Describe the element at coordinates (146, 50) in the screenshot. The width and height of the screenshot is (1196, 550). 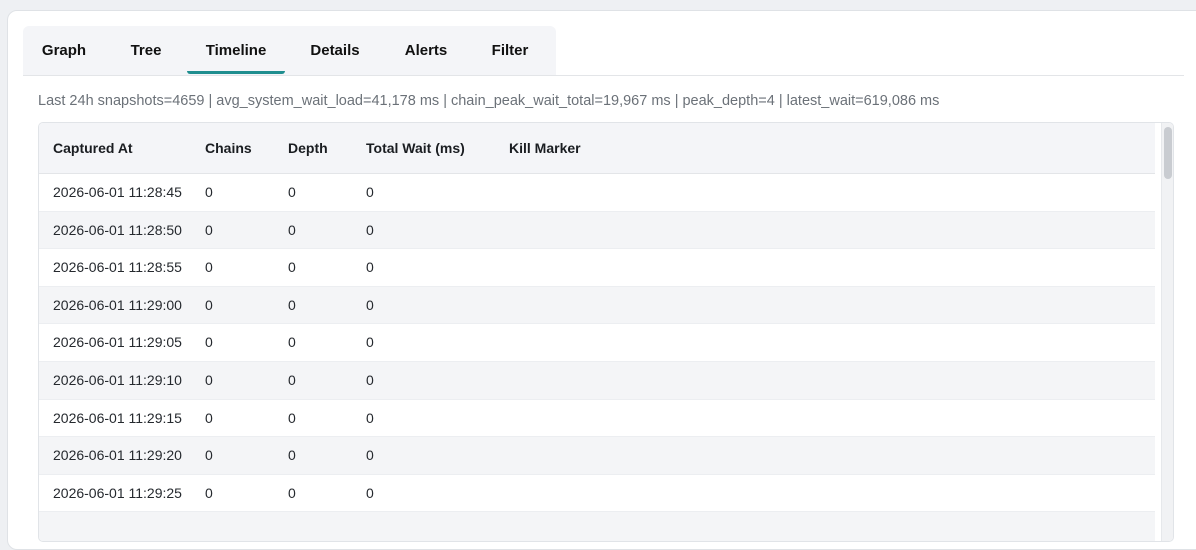
I see `tab-tree: Tree` at that location.